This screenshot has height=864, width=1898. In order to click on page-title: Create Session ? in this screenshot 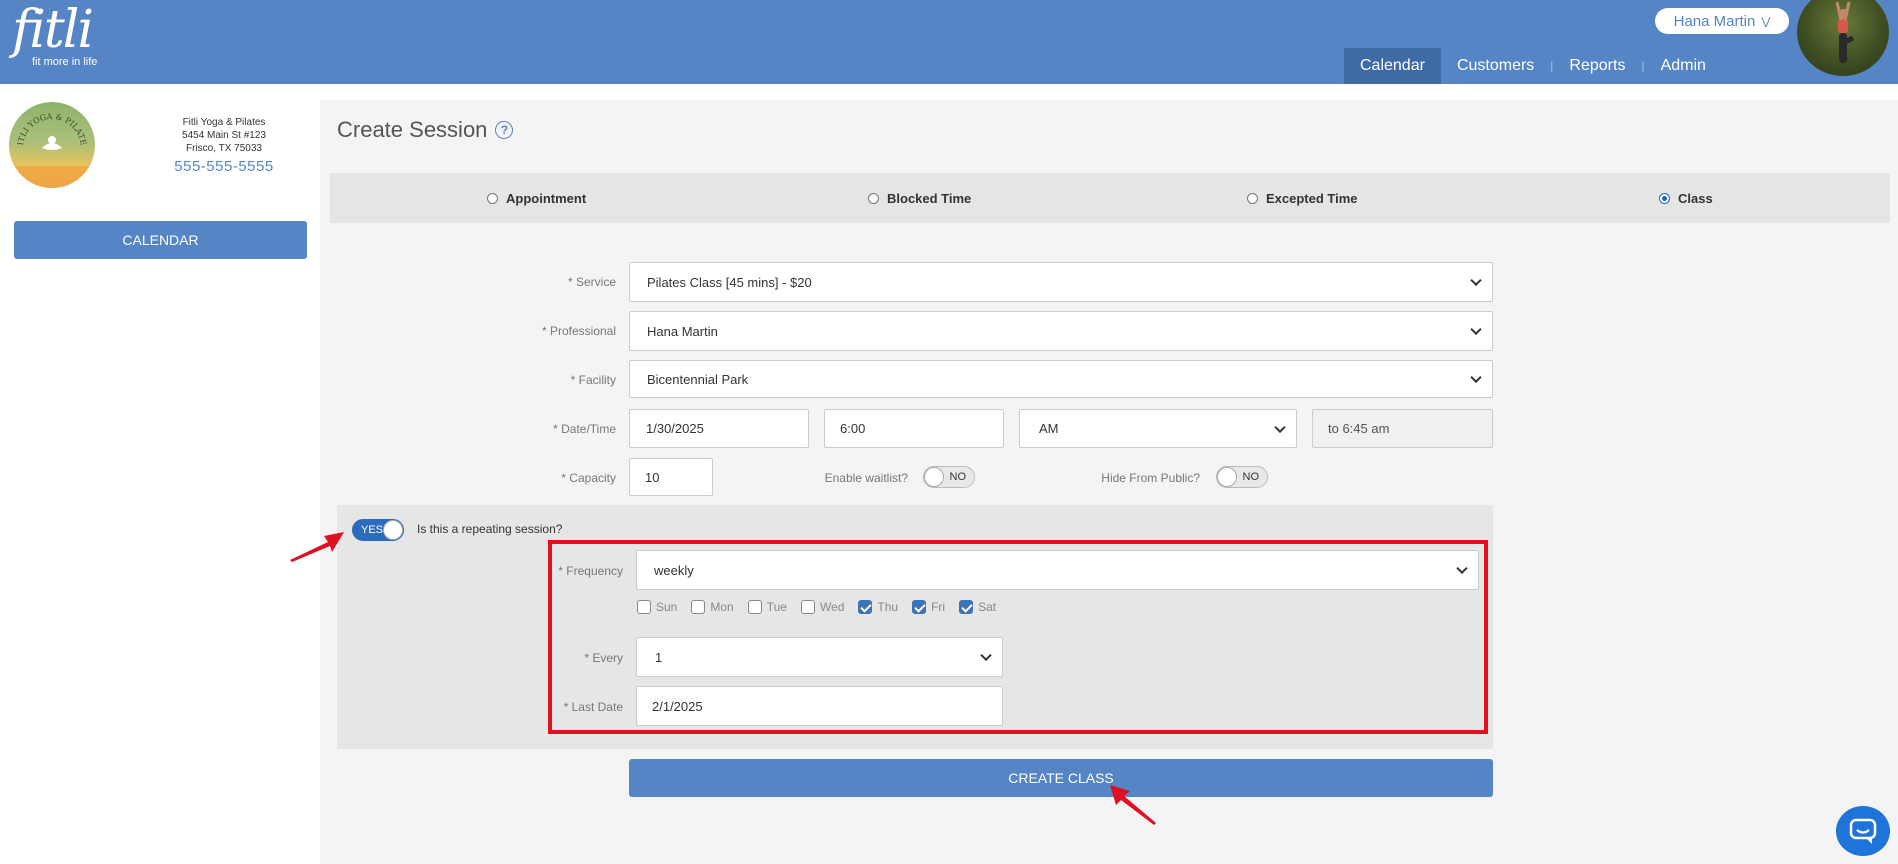, I will do `click(425, 130)`.